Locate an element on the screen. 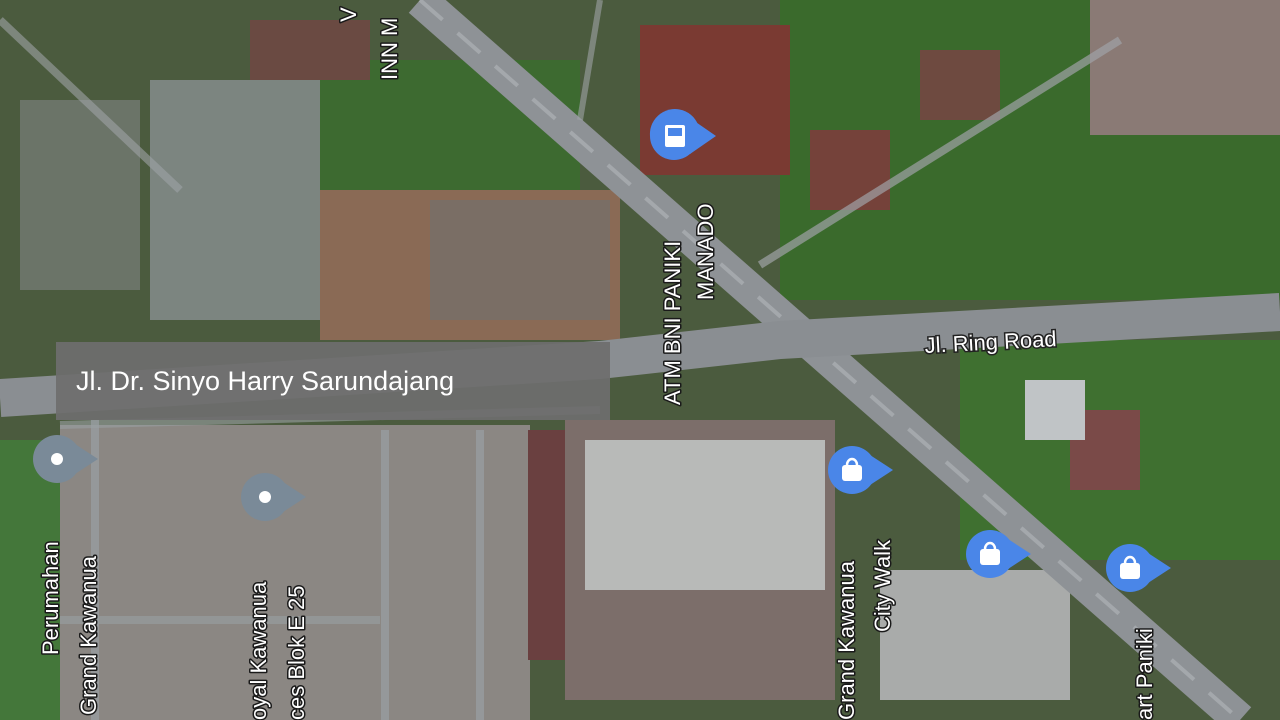 The width and height of the screenshot is (1280, 720). poi-label-atm-line2: MANADO is located at coordinates (705, 251).